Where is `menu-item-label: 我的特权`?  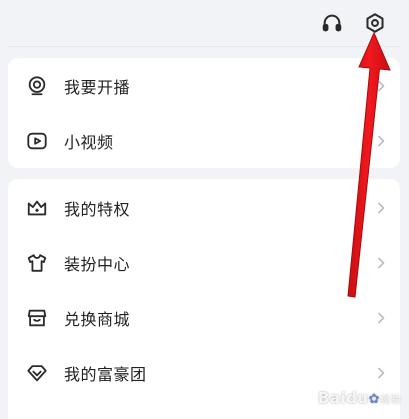 menu-item-label: 我的特权 is located at coordinates (97, 209).